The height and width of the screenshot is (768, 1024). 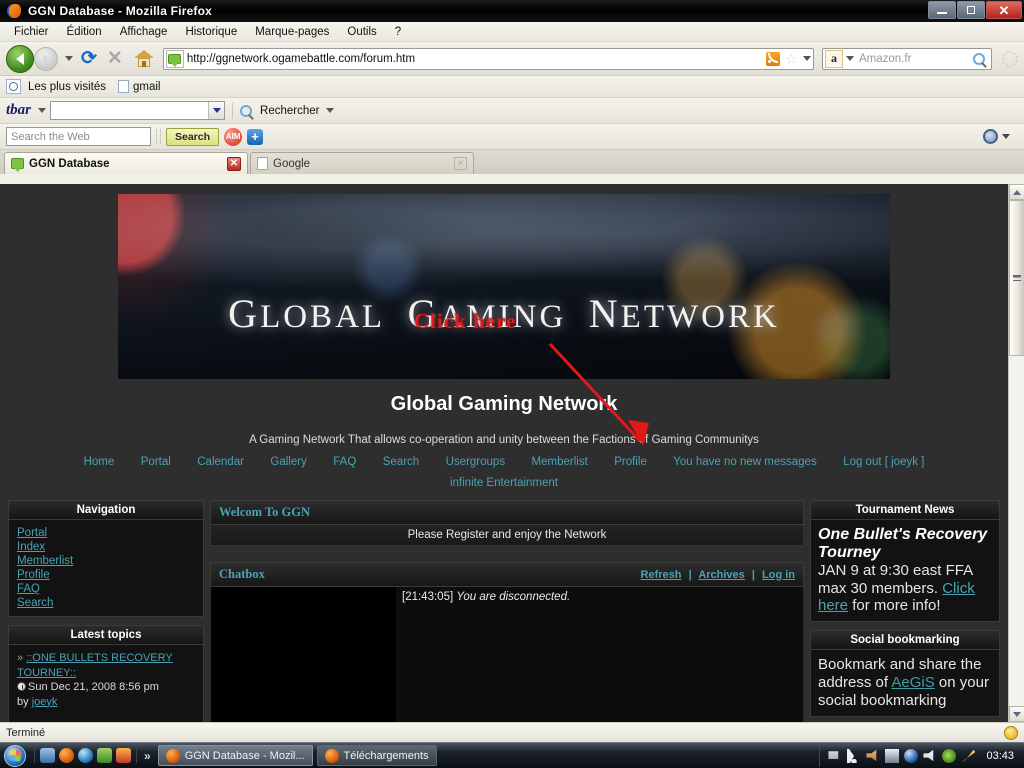 What do you see at coordinates (807, 58) in the screenshot?
I see `urlbar-dropdown-icon` at bounding box center [807, 58].